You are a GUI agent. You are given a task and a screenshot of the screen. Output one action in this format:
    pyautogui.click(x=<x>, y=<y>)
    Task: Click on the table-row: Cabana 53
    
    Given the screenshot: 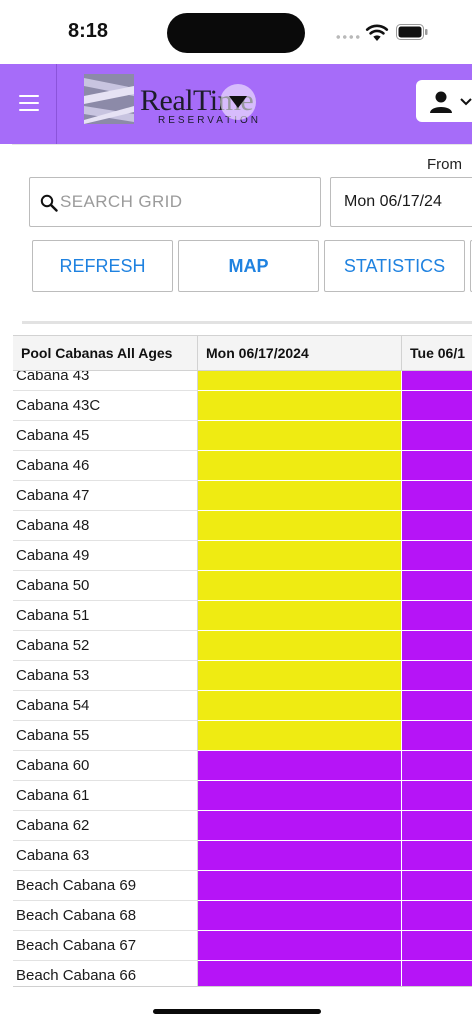 What is the action you would take?
    pyautogui.click(x=242, y=676)
    